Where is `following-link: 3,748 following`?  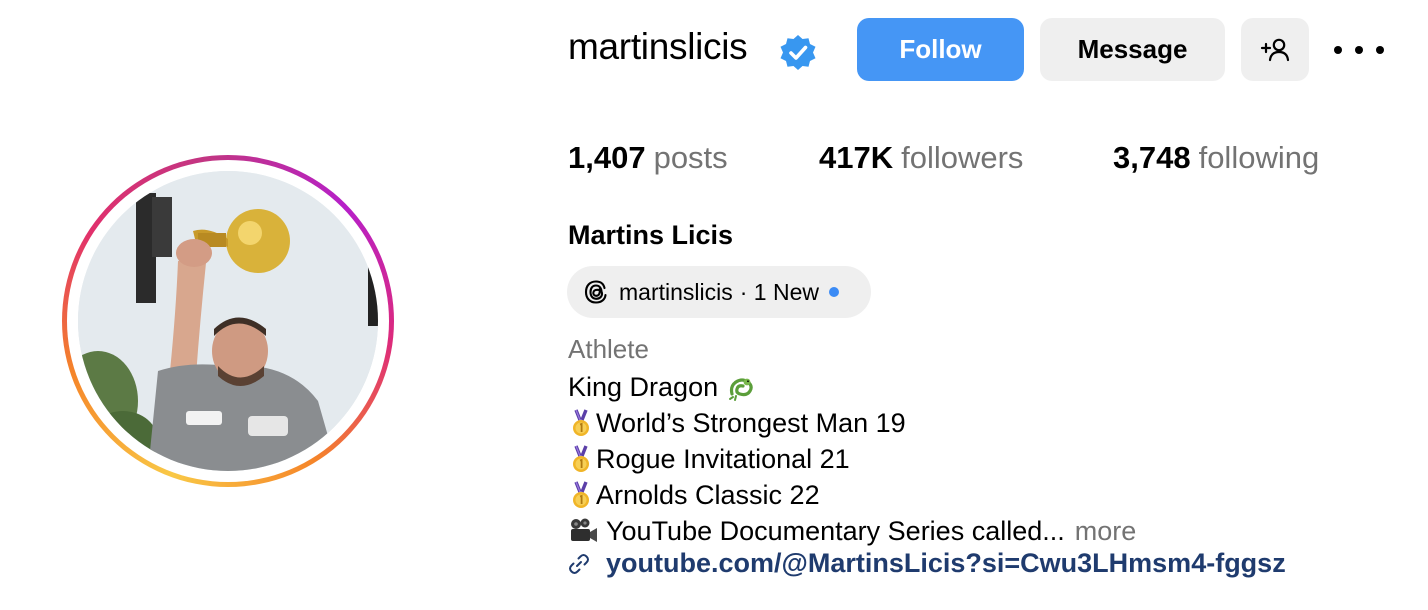
following-link: 3,748 following is located at coordinates (1216, 158).